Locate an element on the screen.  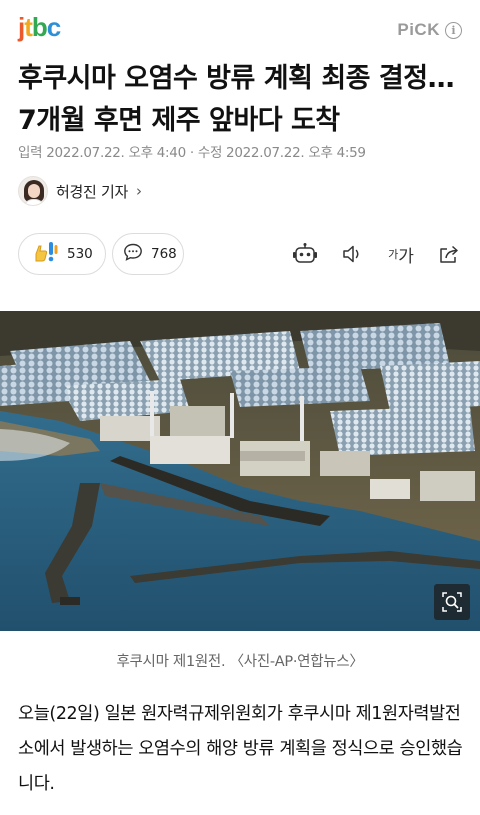
pick-badge: PiCK i is located at coordinates (429, 30).